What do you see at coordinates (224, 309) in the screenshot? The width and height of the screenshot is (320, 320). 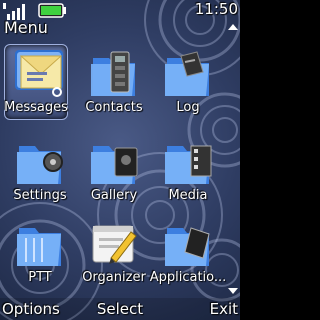 I see `exit-softkey: Exit` at bounding box center [224, 309].